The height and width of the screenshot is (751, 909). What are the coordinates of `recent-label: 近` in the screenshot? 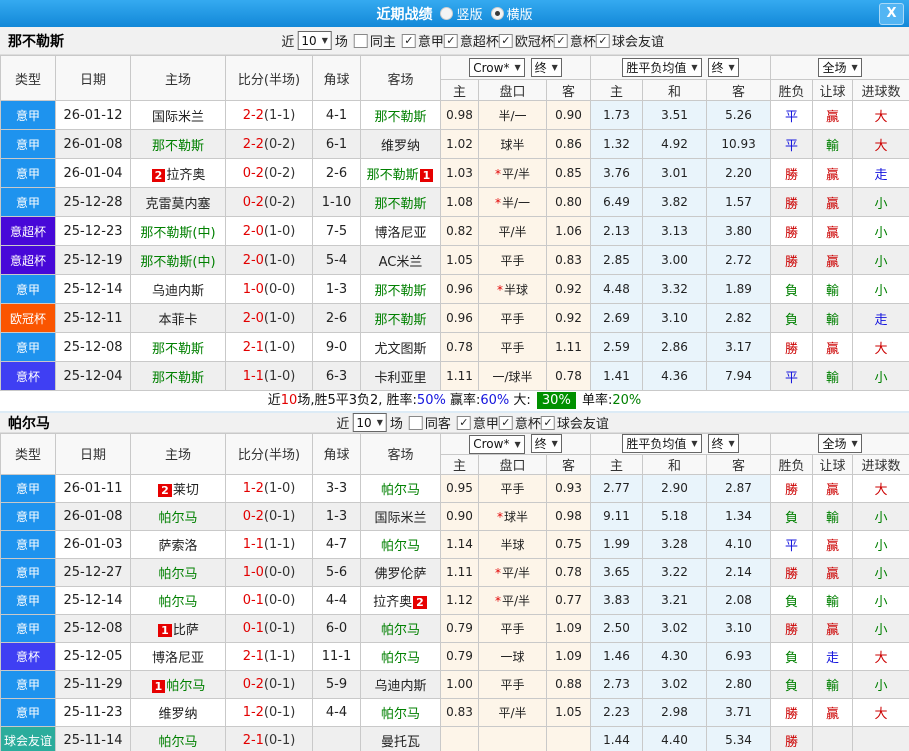 It's located at (288, 42).